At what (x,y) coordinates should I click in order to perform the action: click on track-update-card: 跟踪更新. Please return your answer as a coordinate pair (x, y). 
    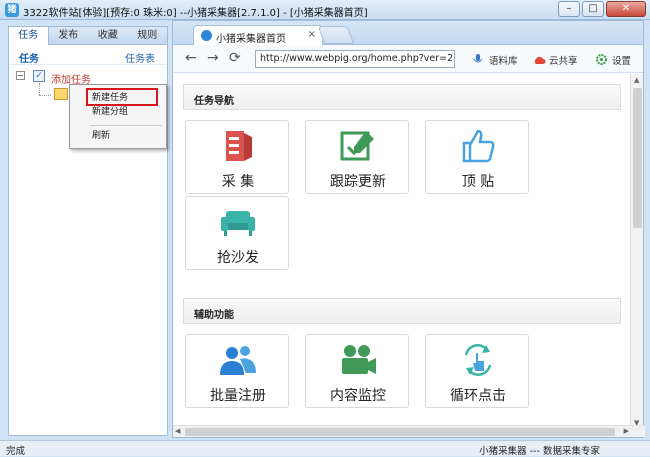
    Looking at the image, I should click on (357, 157).